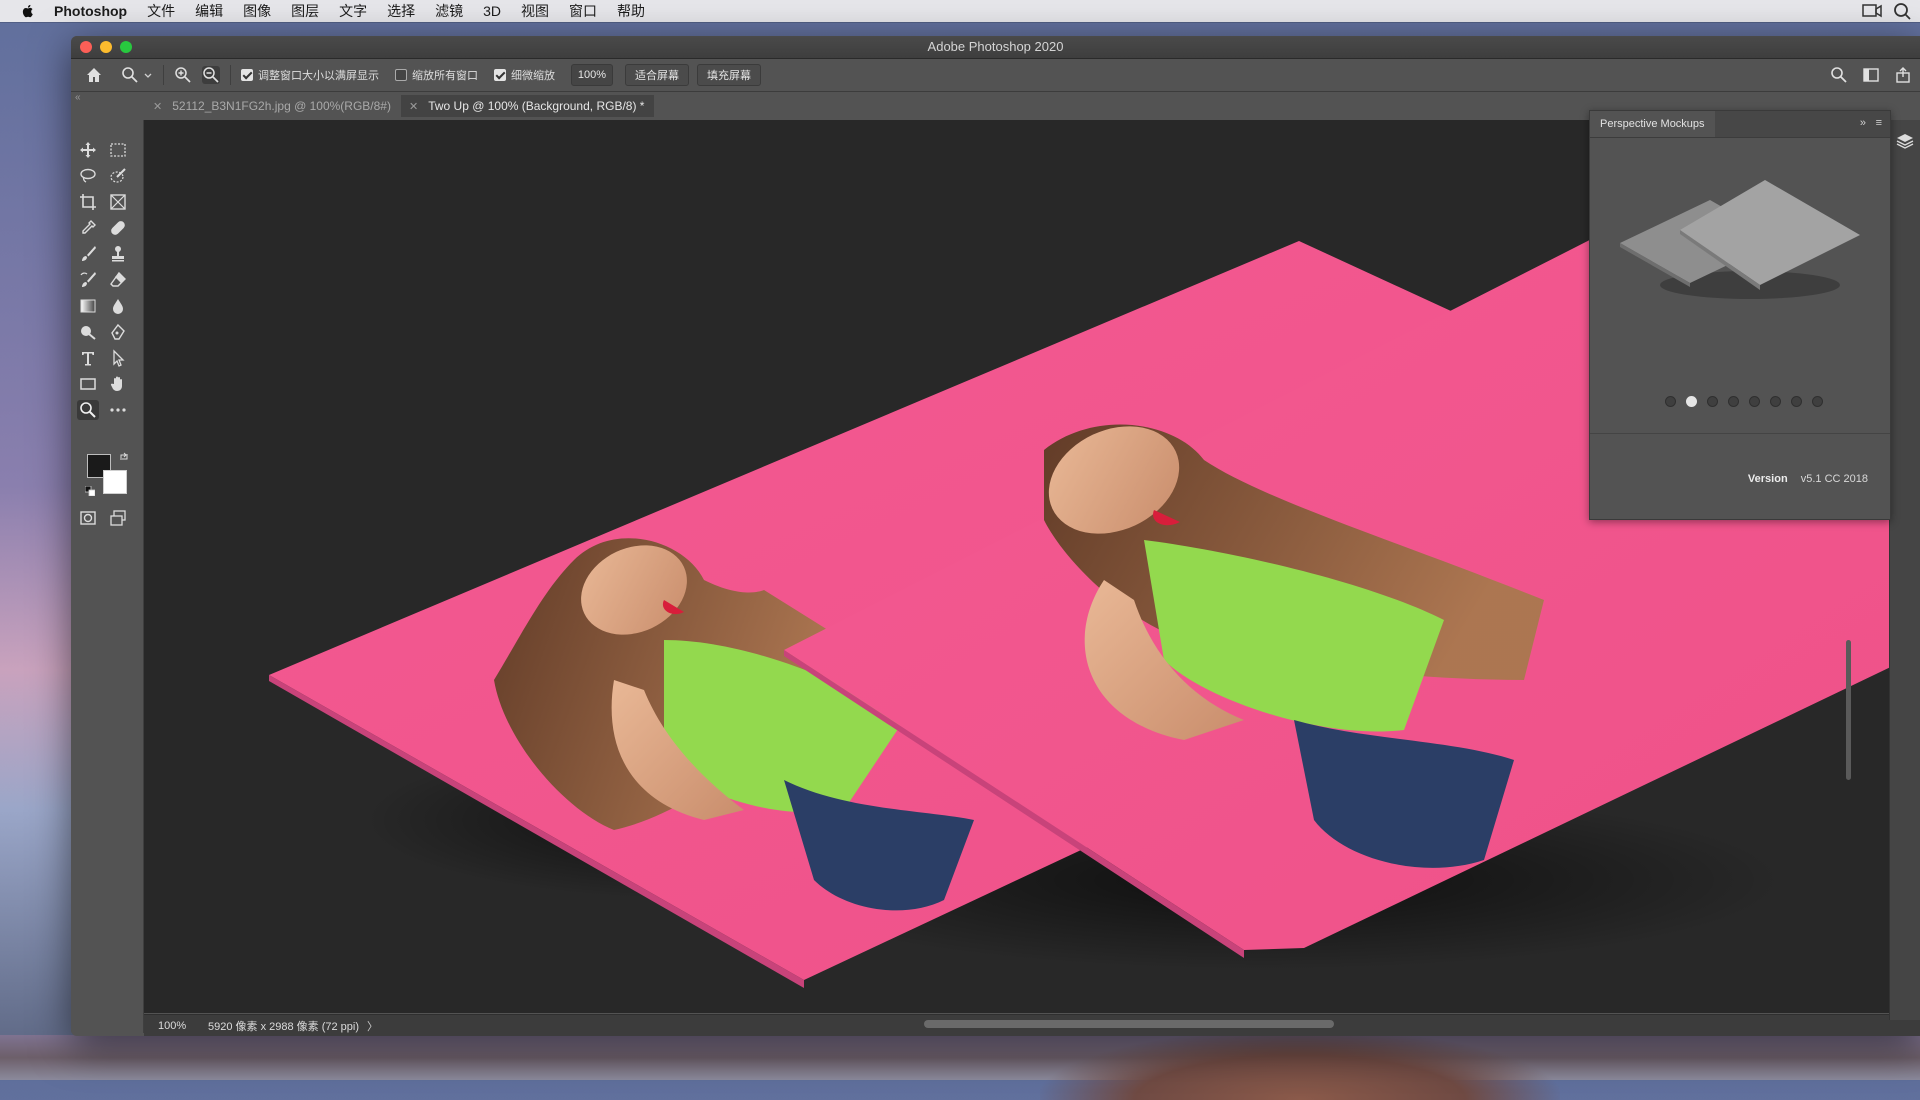 Image resolution: width=1920 pixels, height=1100 pixels. What do you see at coordinates (1903, 75) in the screenshot?
I see `share-icon` at bounding box center [1903, 75].